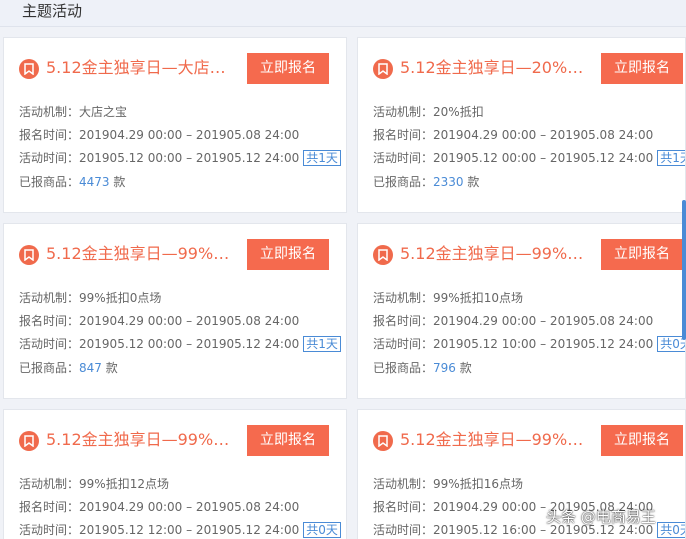  I want to click on mechanism-row: 活动机制：99%抵扣10点场, so click(448, 298).